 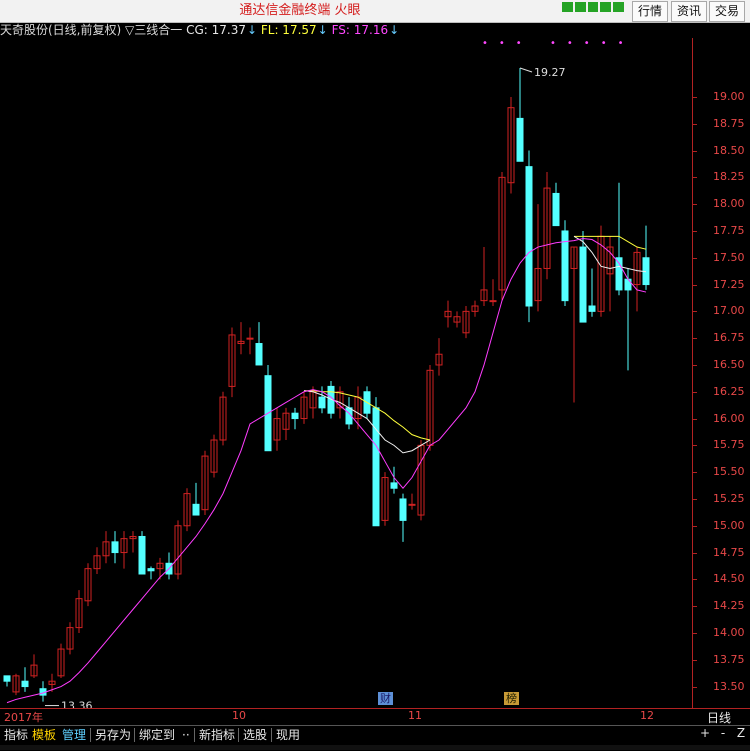 I want to click on x-label-oct: 10, so click(x=239, y=715).